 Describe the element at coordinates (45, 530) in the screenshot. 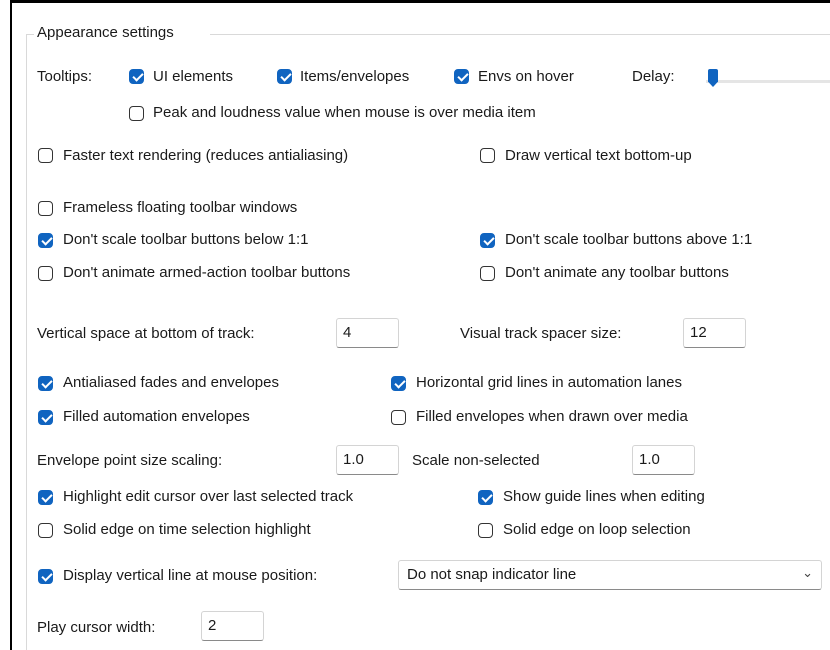

I see `solid-time-selection-checkbox` at that location.